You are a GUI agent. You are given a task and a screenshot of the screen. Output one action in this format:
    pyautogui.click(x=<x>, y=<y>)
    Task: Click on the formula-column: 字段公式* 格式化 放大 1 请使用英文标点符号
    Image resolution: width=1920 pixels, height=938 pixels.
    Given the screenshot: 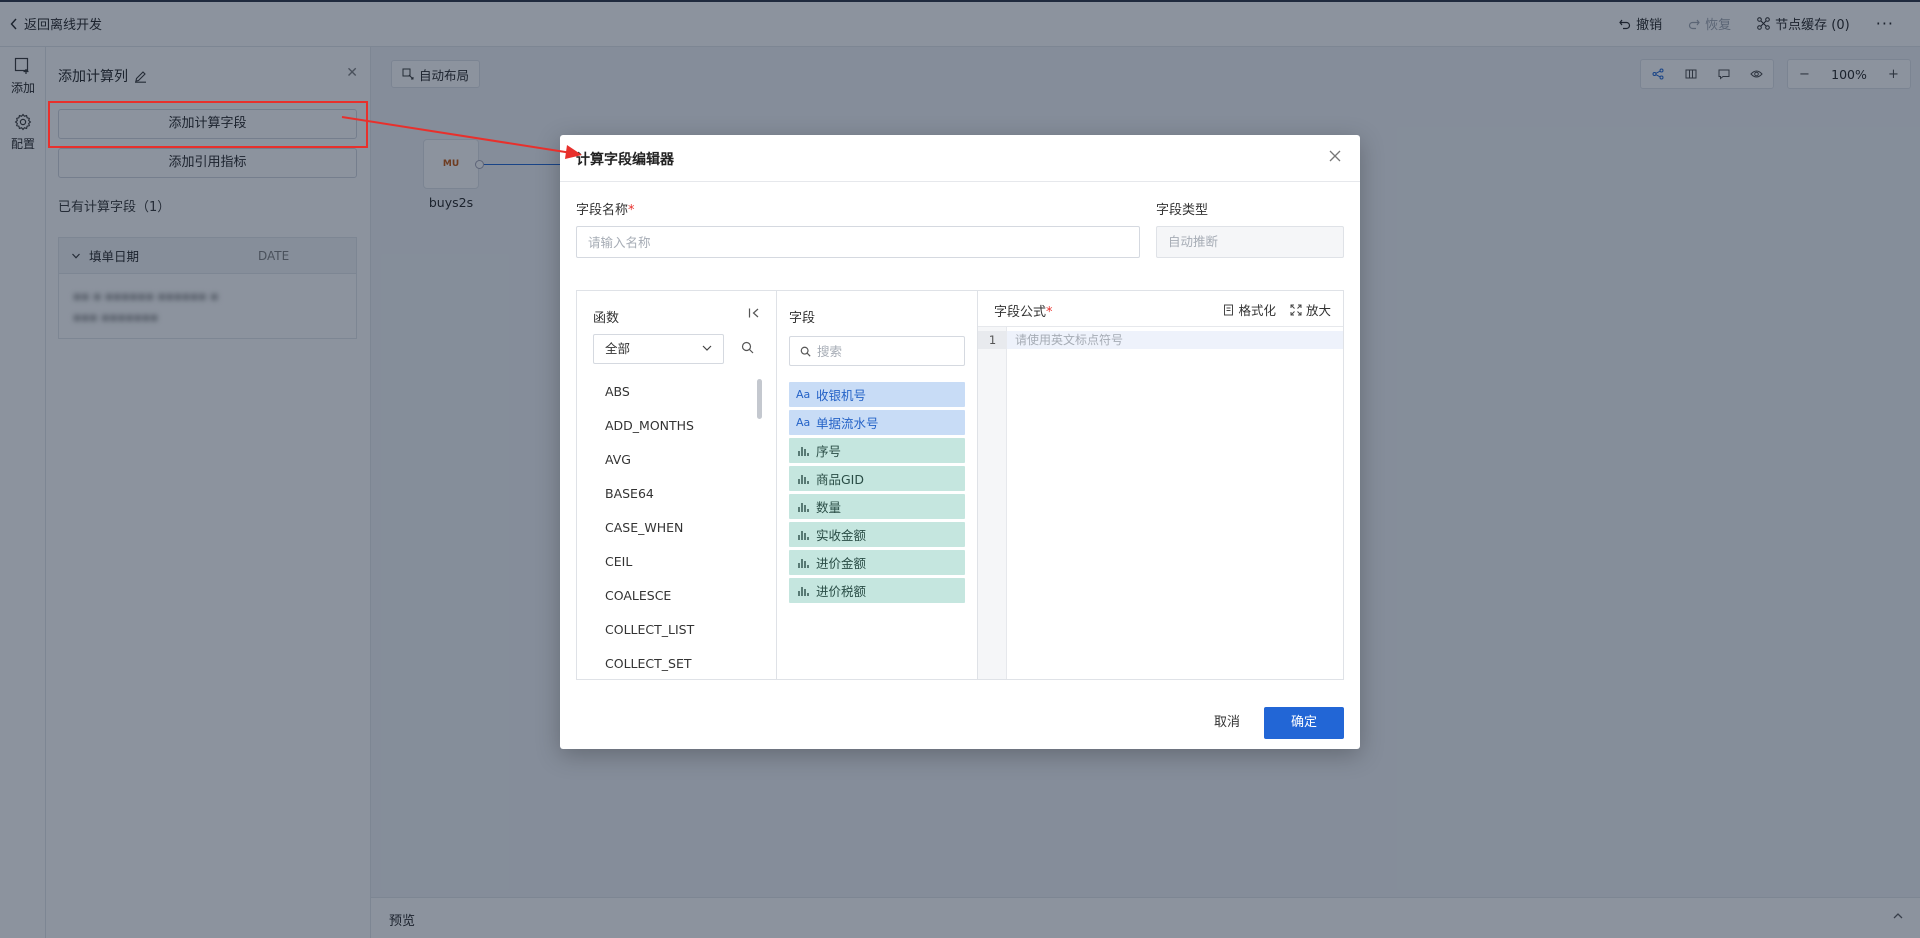 What is the action you would take?
    pyautogui.click(x=1160, y=485)
    